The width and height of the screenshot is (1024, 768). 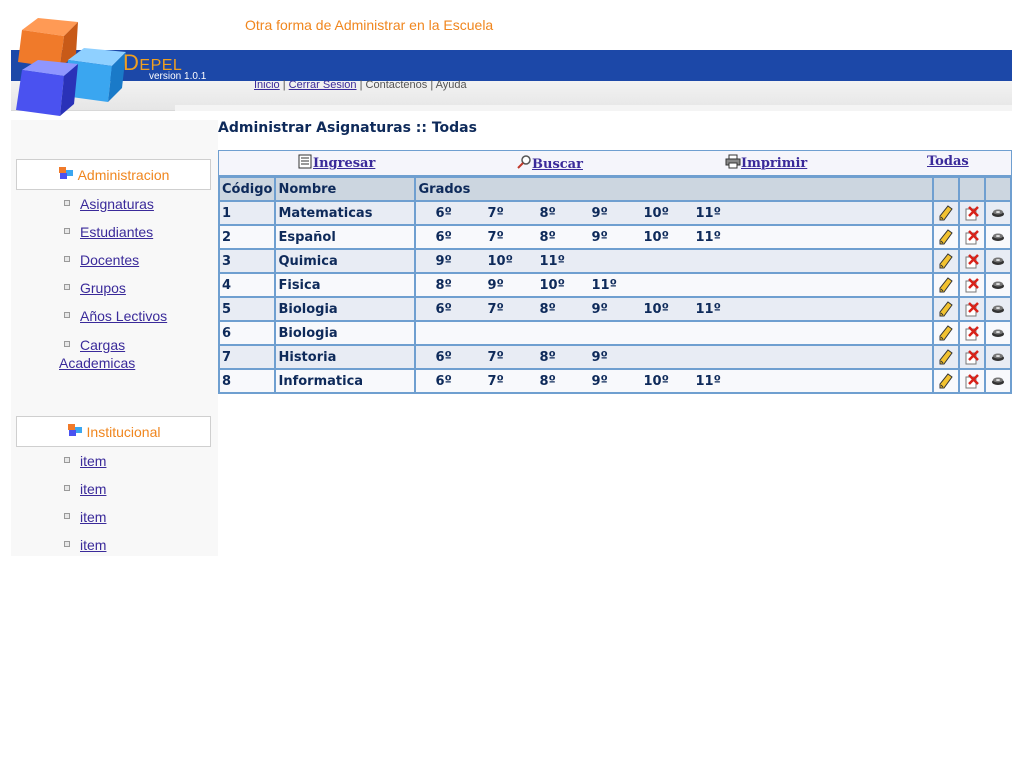 I want to click on sidebar-item-label: Academicas, so click(x=97, y=363).